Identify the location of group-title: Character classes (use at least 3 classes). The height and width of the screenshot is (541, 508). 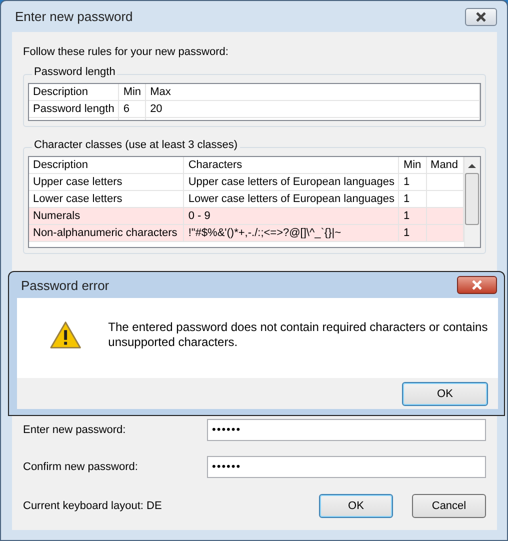
(136, 145).